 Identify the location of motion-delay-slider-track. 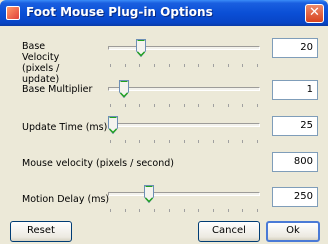
(184, 194).